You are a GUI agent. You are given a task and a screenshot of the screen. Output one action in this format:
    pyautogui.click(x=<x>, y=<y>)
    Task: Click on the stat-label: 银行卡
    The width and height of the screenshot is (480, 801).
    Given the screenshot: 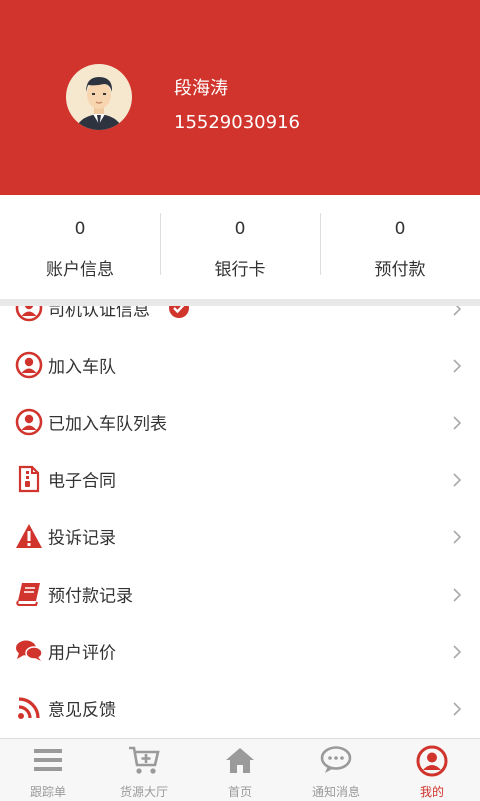 What is the action you would take?
    pyautogui.click(x=240, y=270)
    